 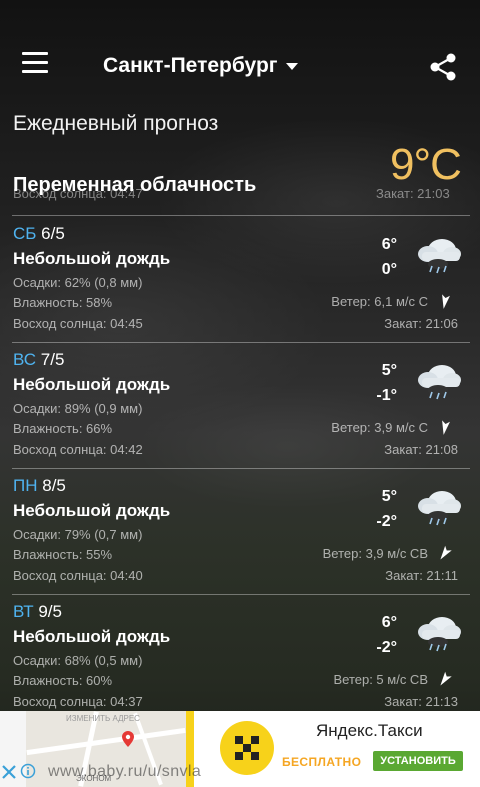 I want to click on day-sunrise: Восход солнца: 04:45, so click(x=78, y=323).